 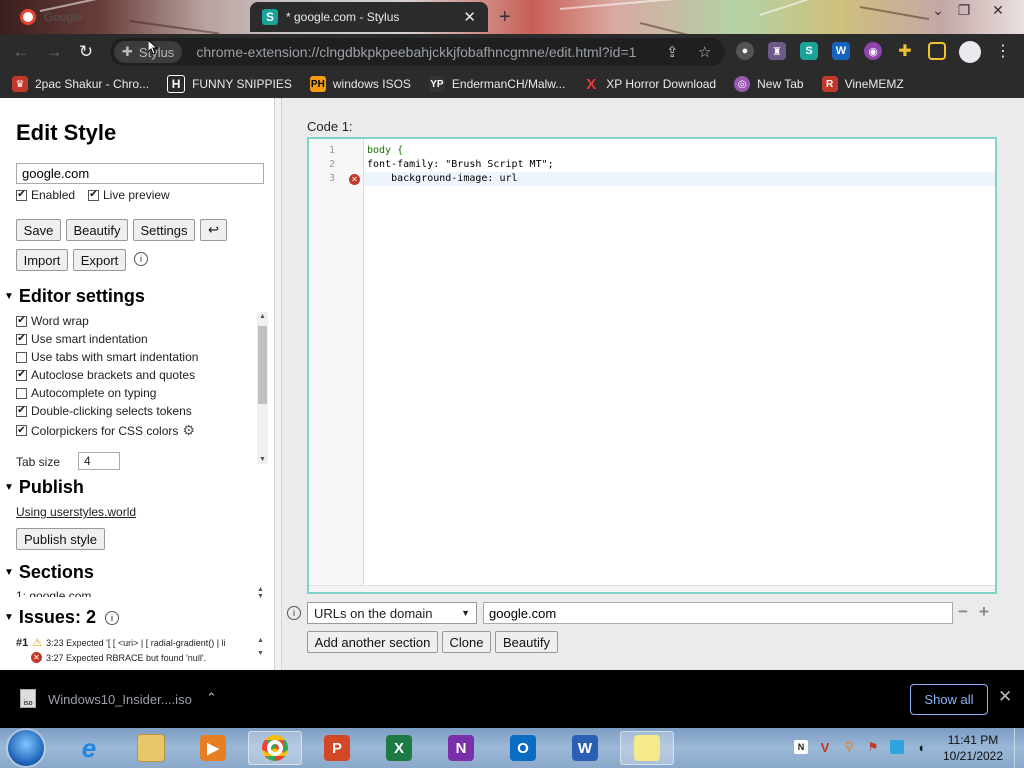 I want to click on scrollbar-thumb, so click(x=262, y=365).